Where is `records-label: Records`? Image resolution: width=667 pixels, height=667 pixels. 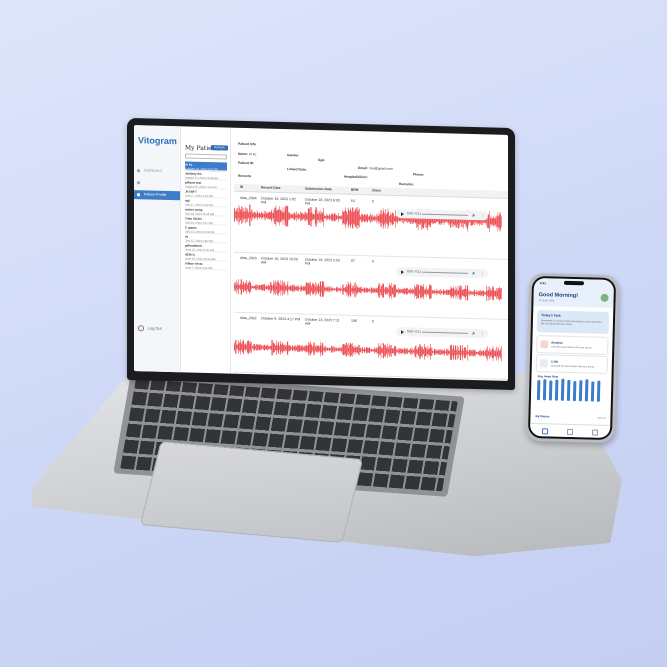 records-label: Records is located at coordinates (245, 176).